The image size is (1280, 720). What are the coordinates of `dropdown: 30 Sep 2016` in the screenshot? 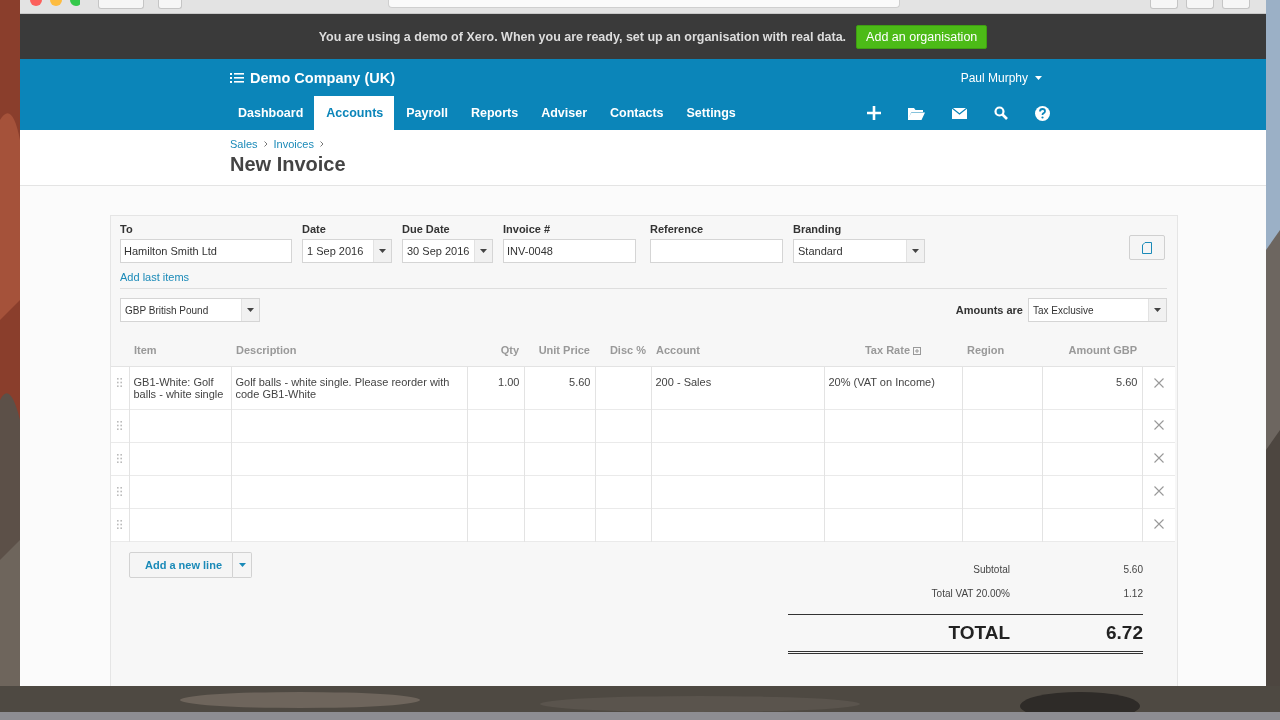 It's located at (447, 251).